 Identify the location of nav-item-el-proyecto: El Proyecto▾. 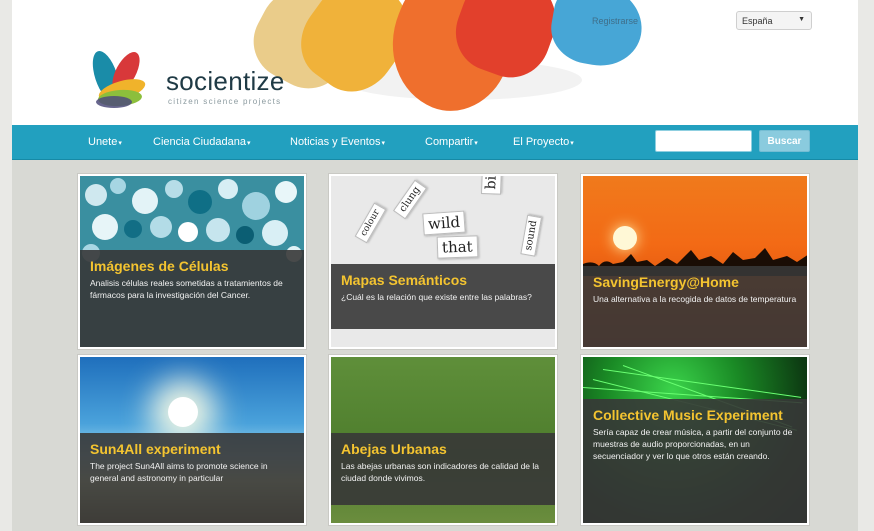
(543, 142).